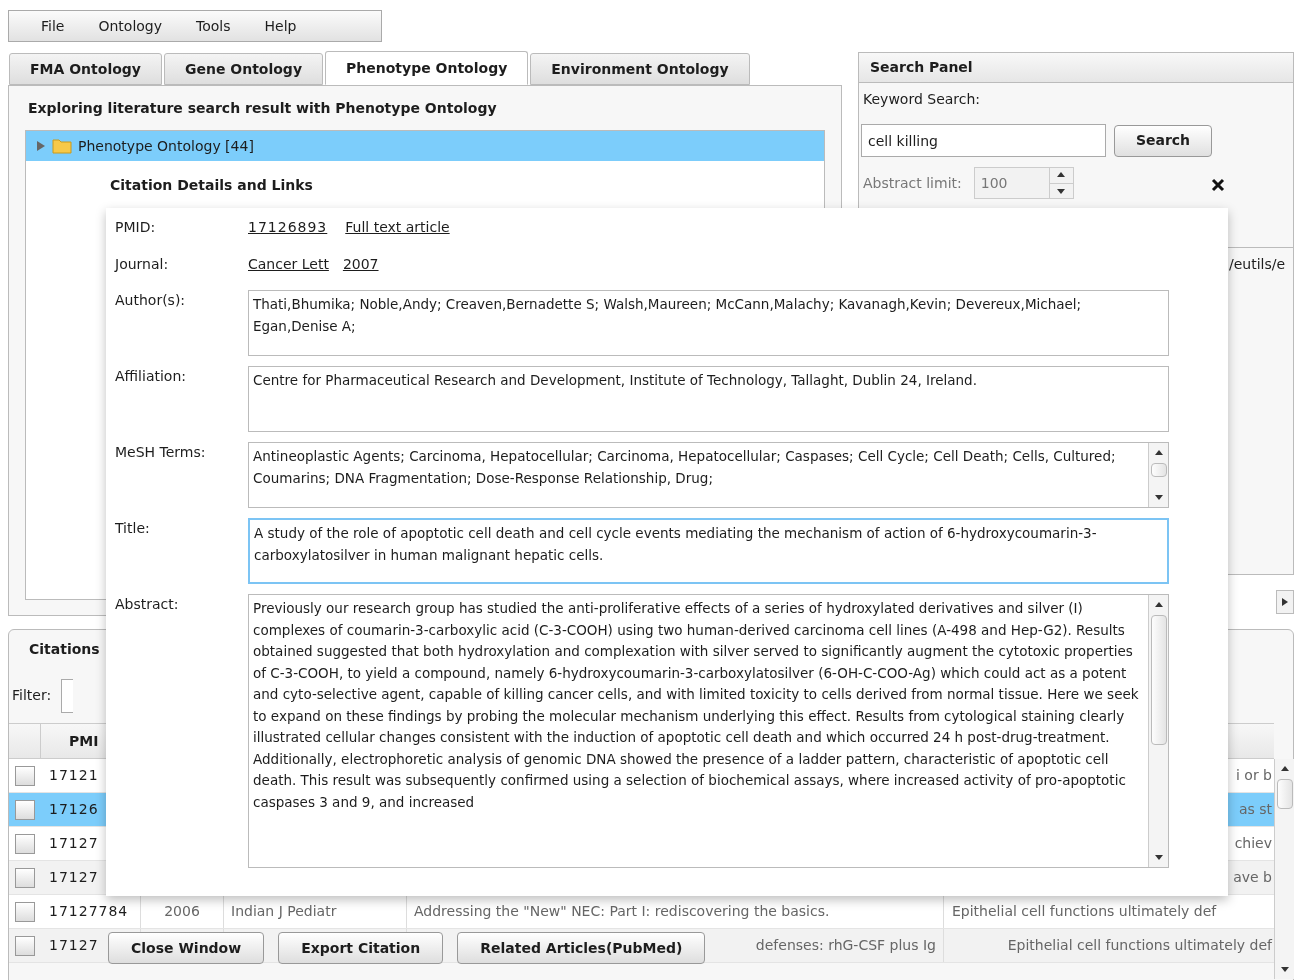 This screenshot has height=980, width=1294. I want to click on table-cell-text: 2006, so click(182, 911).